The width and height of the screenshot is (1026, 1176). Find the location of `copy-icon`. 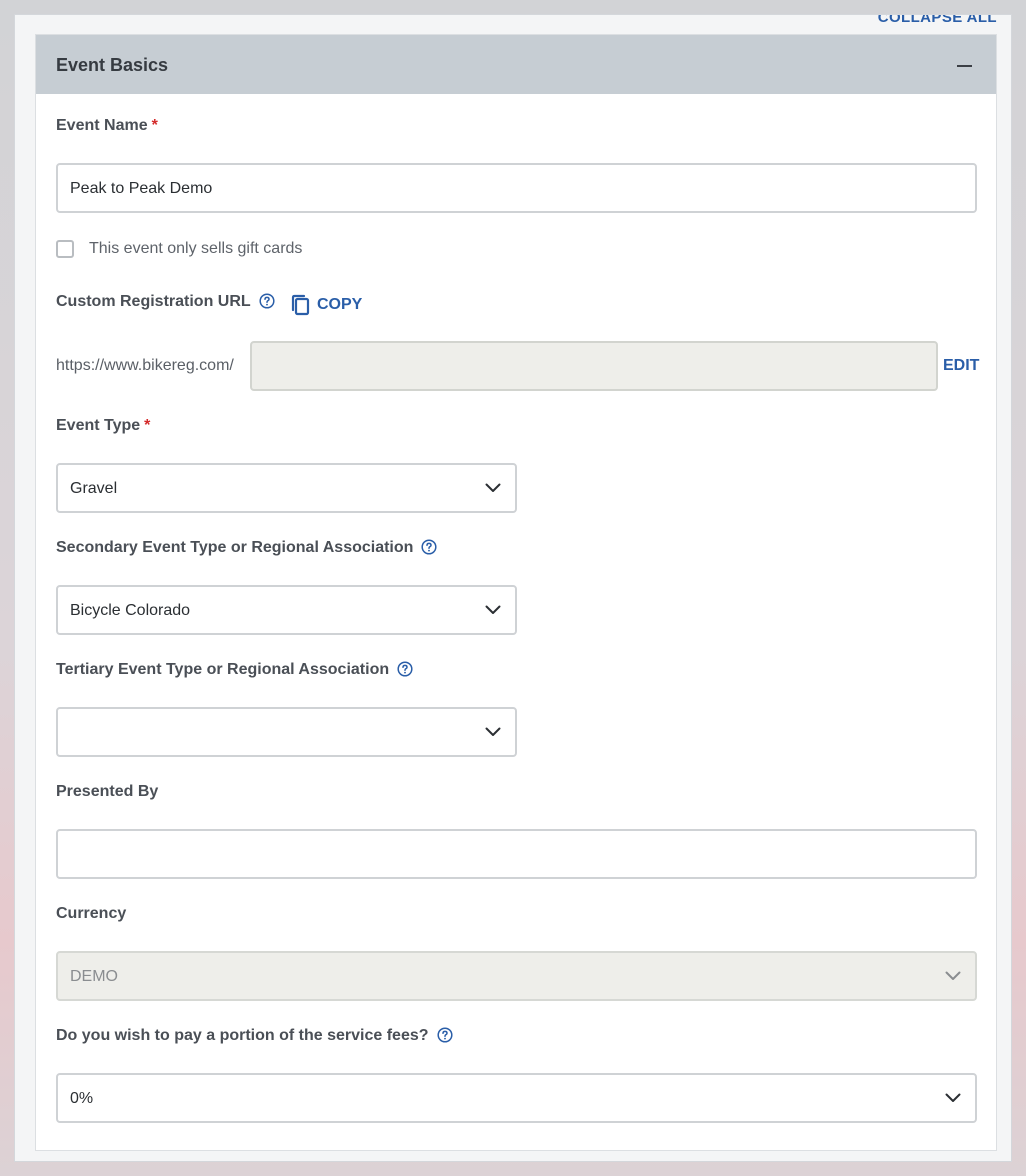

copy-icon is located at coordinates (300, 305).